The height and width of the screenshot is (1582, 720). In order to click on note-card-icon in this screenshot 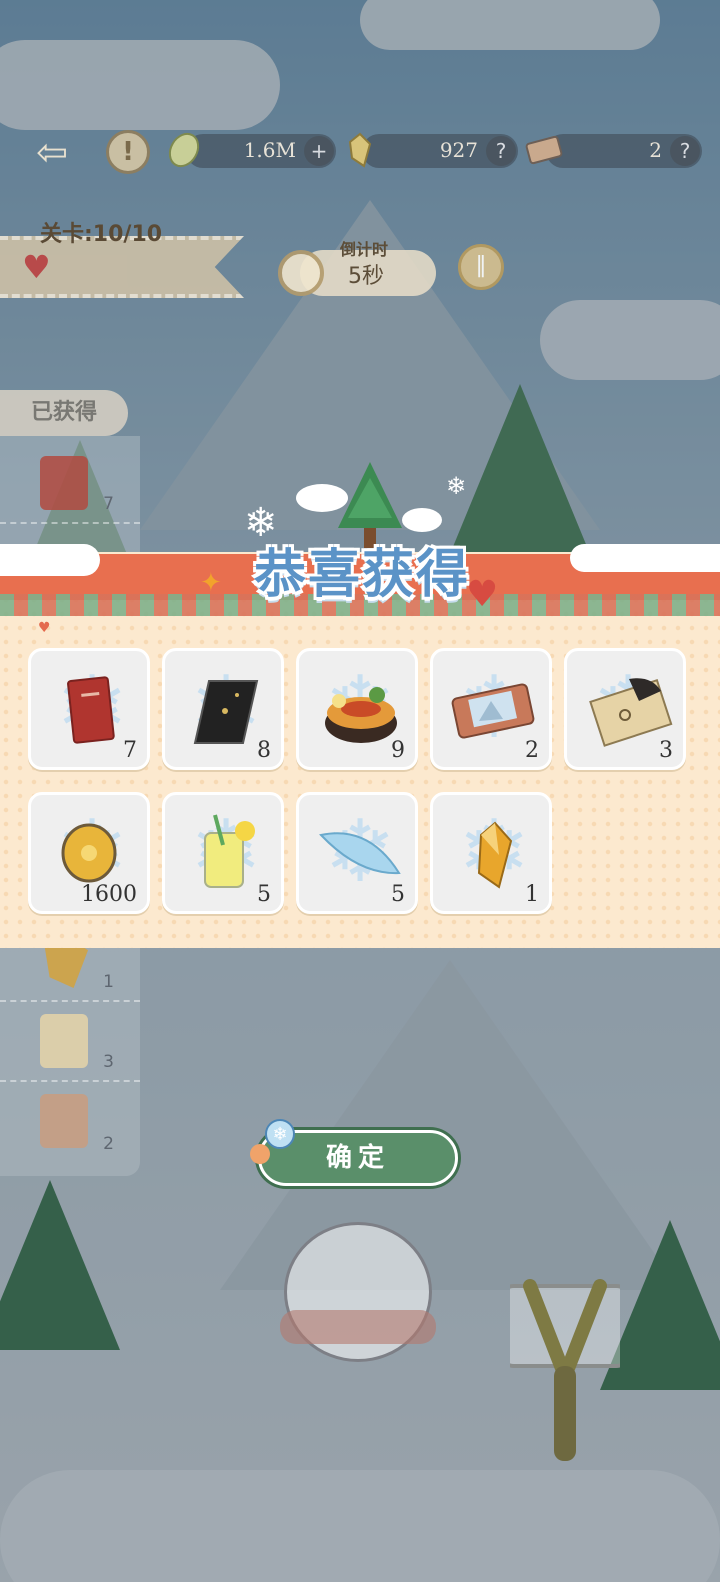, I will do `click(64, 1041)`.